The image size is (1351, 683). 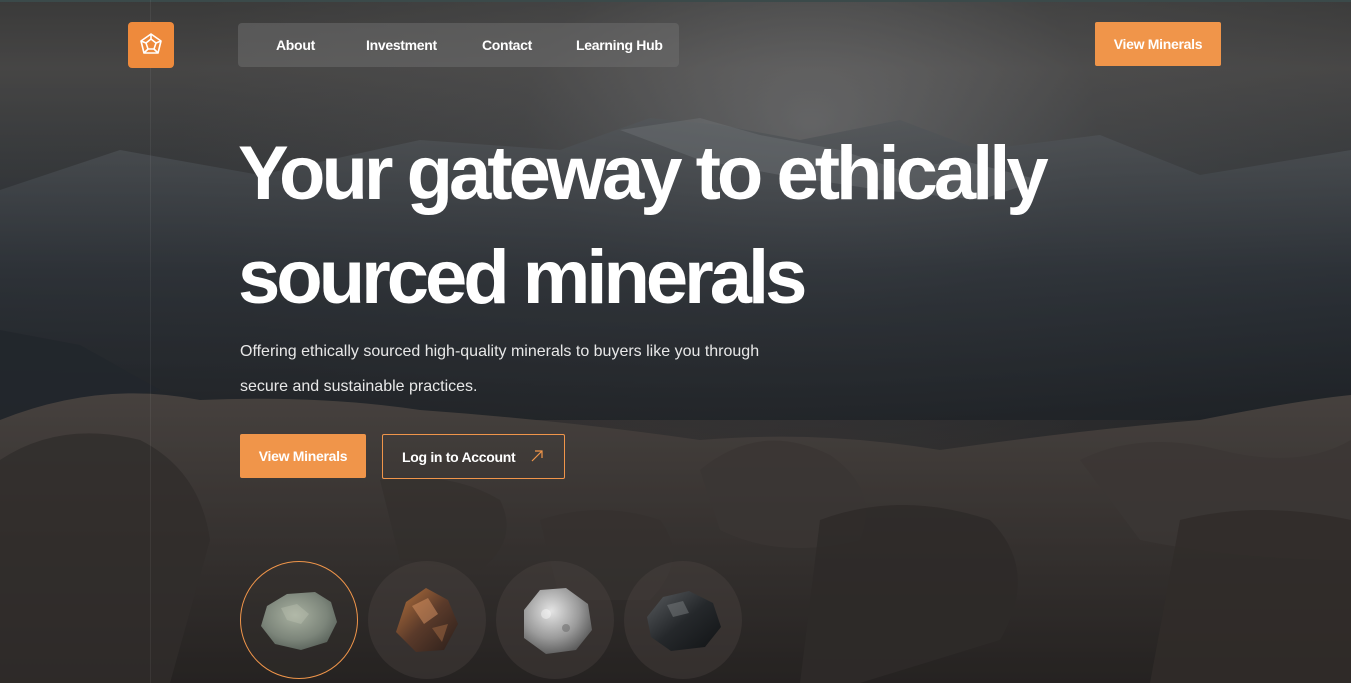 What do you see at coordinates (507, 45) in the screenshot?
I see `nav-item-contact: Contact` at bounding box center [507, 45].